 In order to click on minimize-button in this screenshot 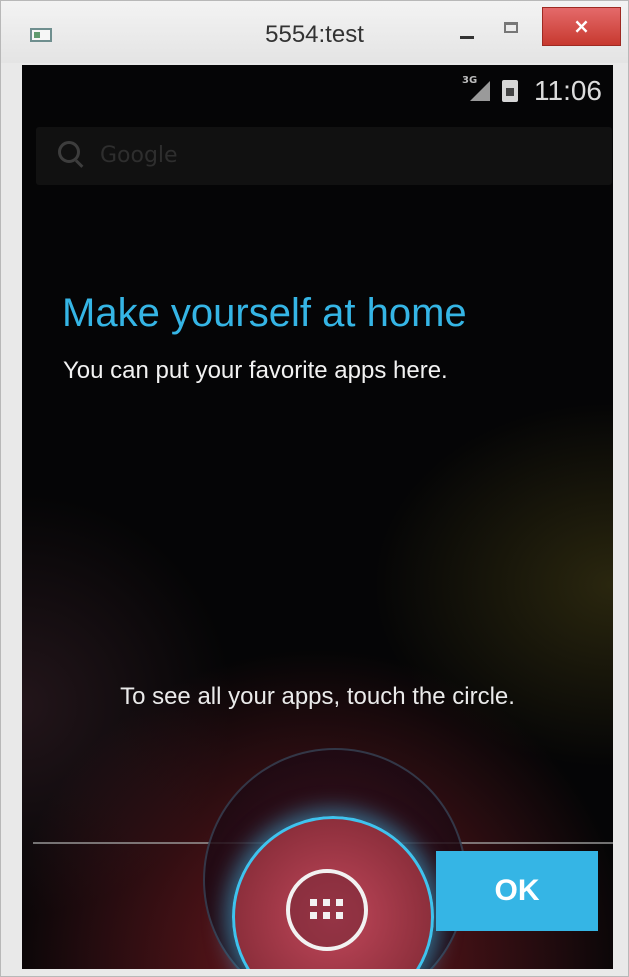, I will do `click(467, 35)`.